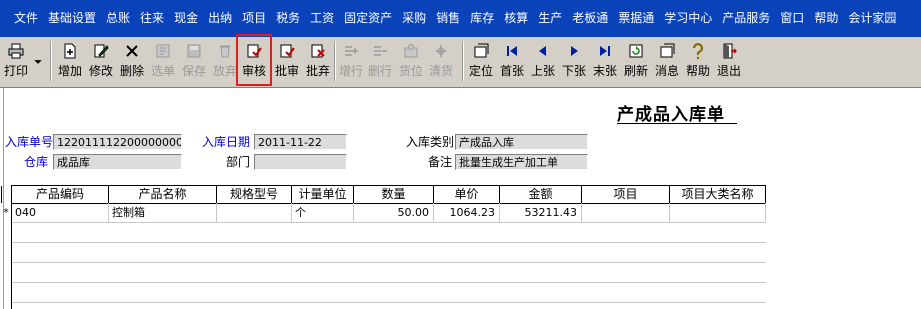 This screenshot has height=309, width=921. What do you see at coordinates (254, 18) in the screenshot?
I see `menu-project: 项目` at bounding box center [254, 18].